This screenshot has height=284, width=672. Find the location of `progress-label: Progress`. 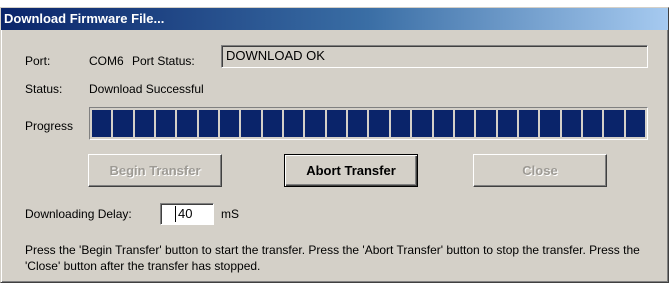

progress-label: Progress is located at coordinates (49, 126).